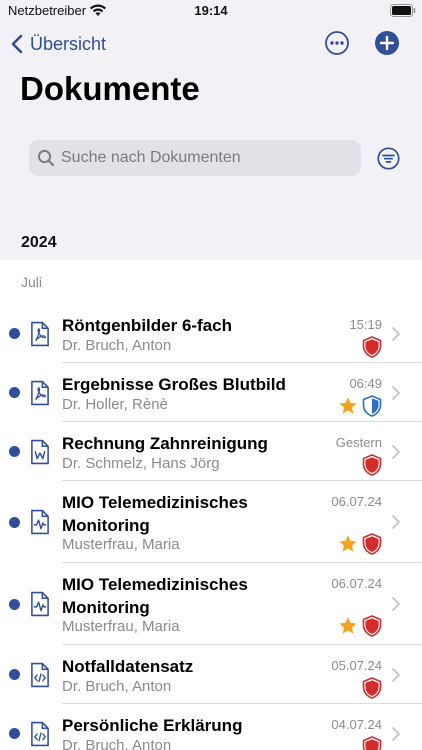  What do you see at coordinates (165, 443) in the screenshot?
I see `document-title: Rechnung Zahnreinigung` at bounding box center [165, 443].